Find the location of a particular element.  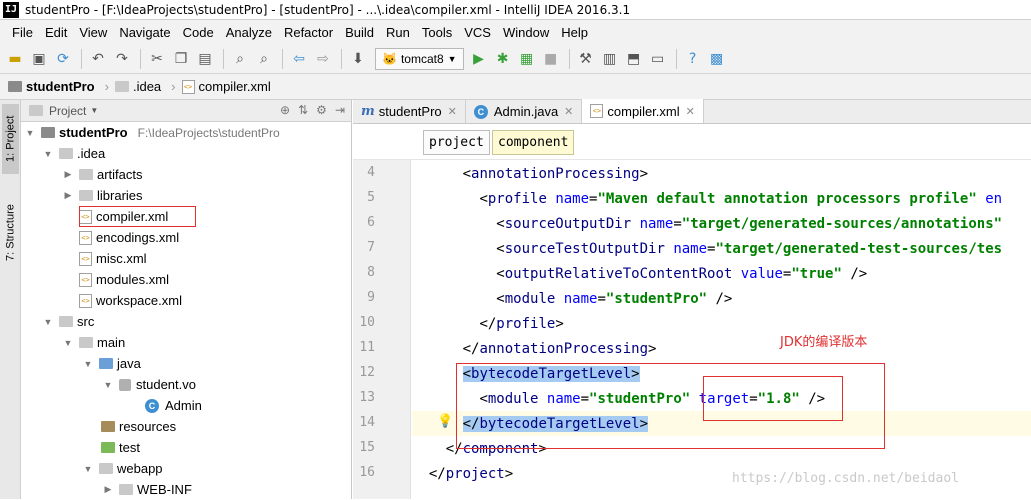

menu-run: Run is located at coordinates (398, 32).